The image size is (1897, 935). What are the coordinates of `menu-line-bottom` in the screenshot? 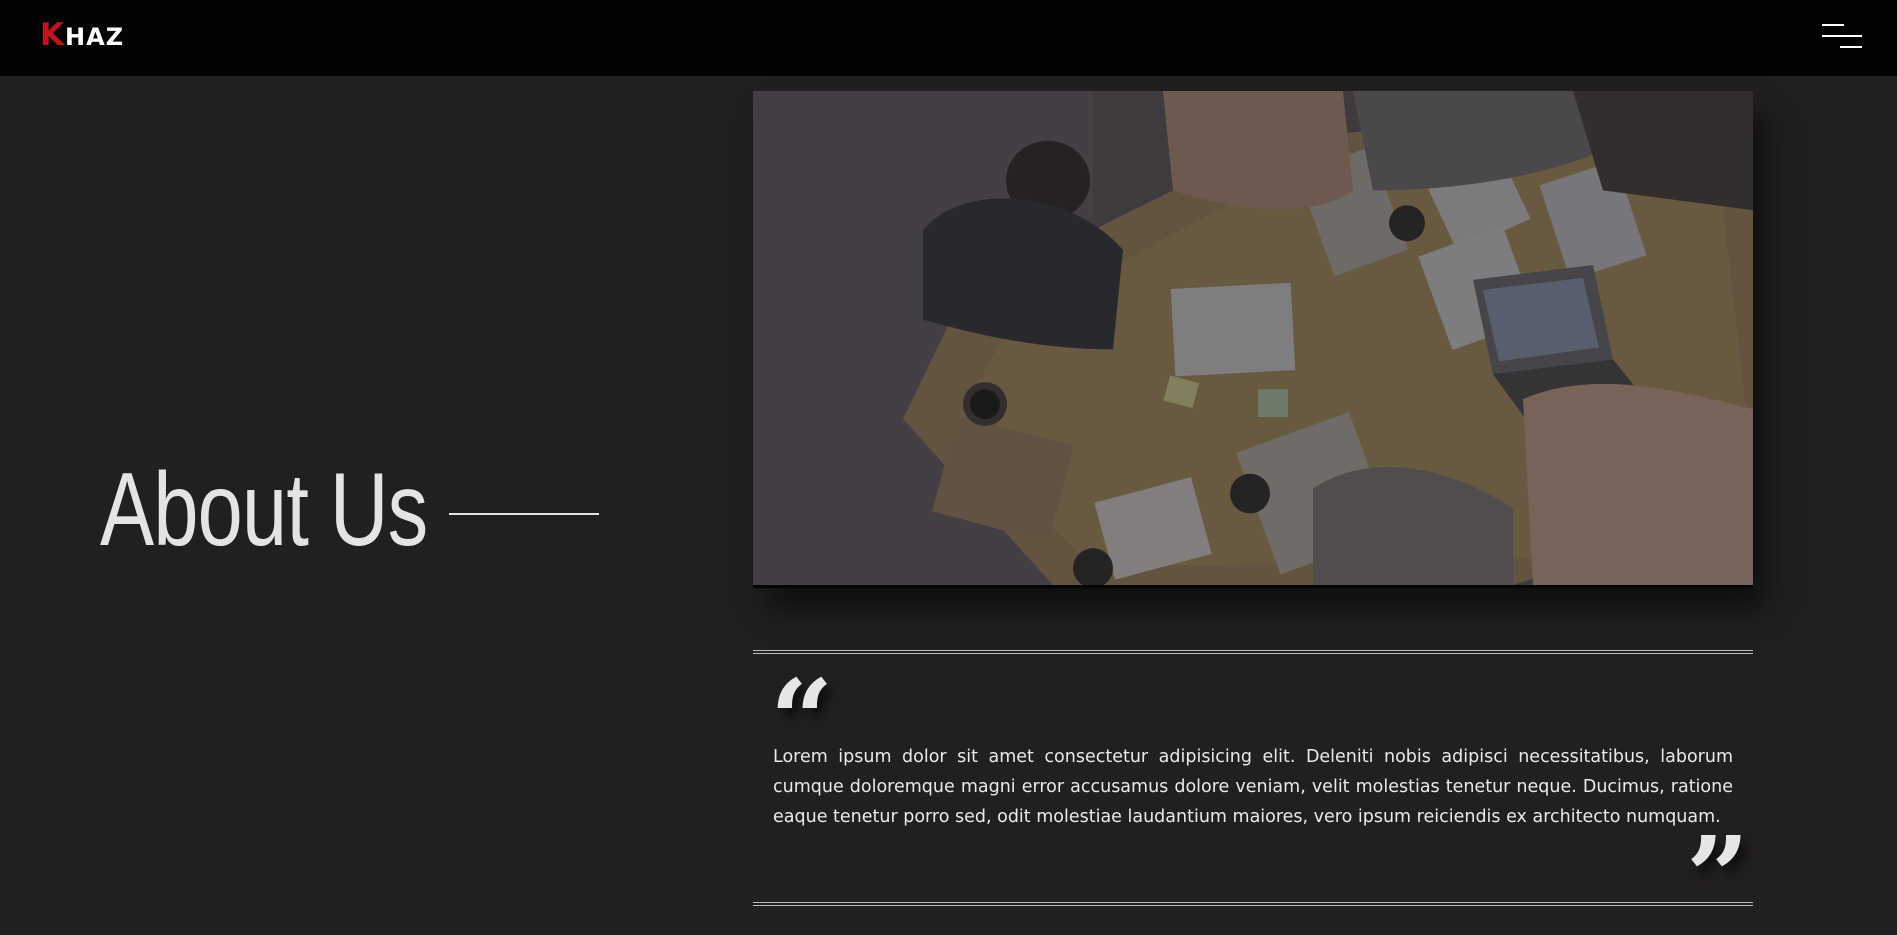 It's located at (1851, 47).